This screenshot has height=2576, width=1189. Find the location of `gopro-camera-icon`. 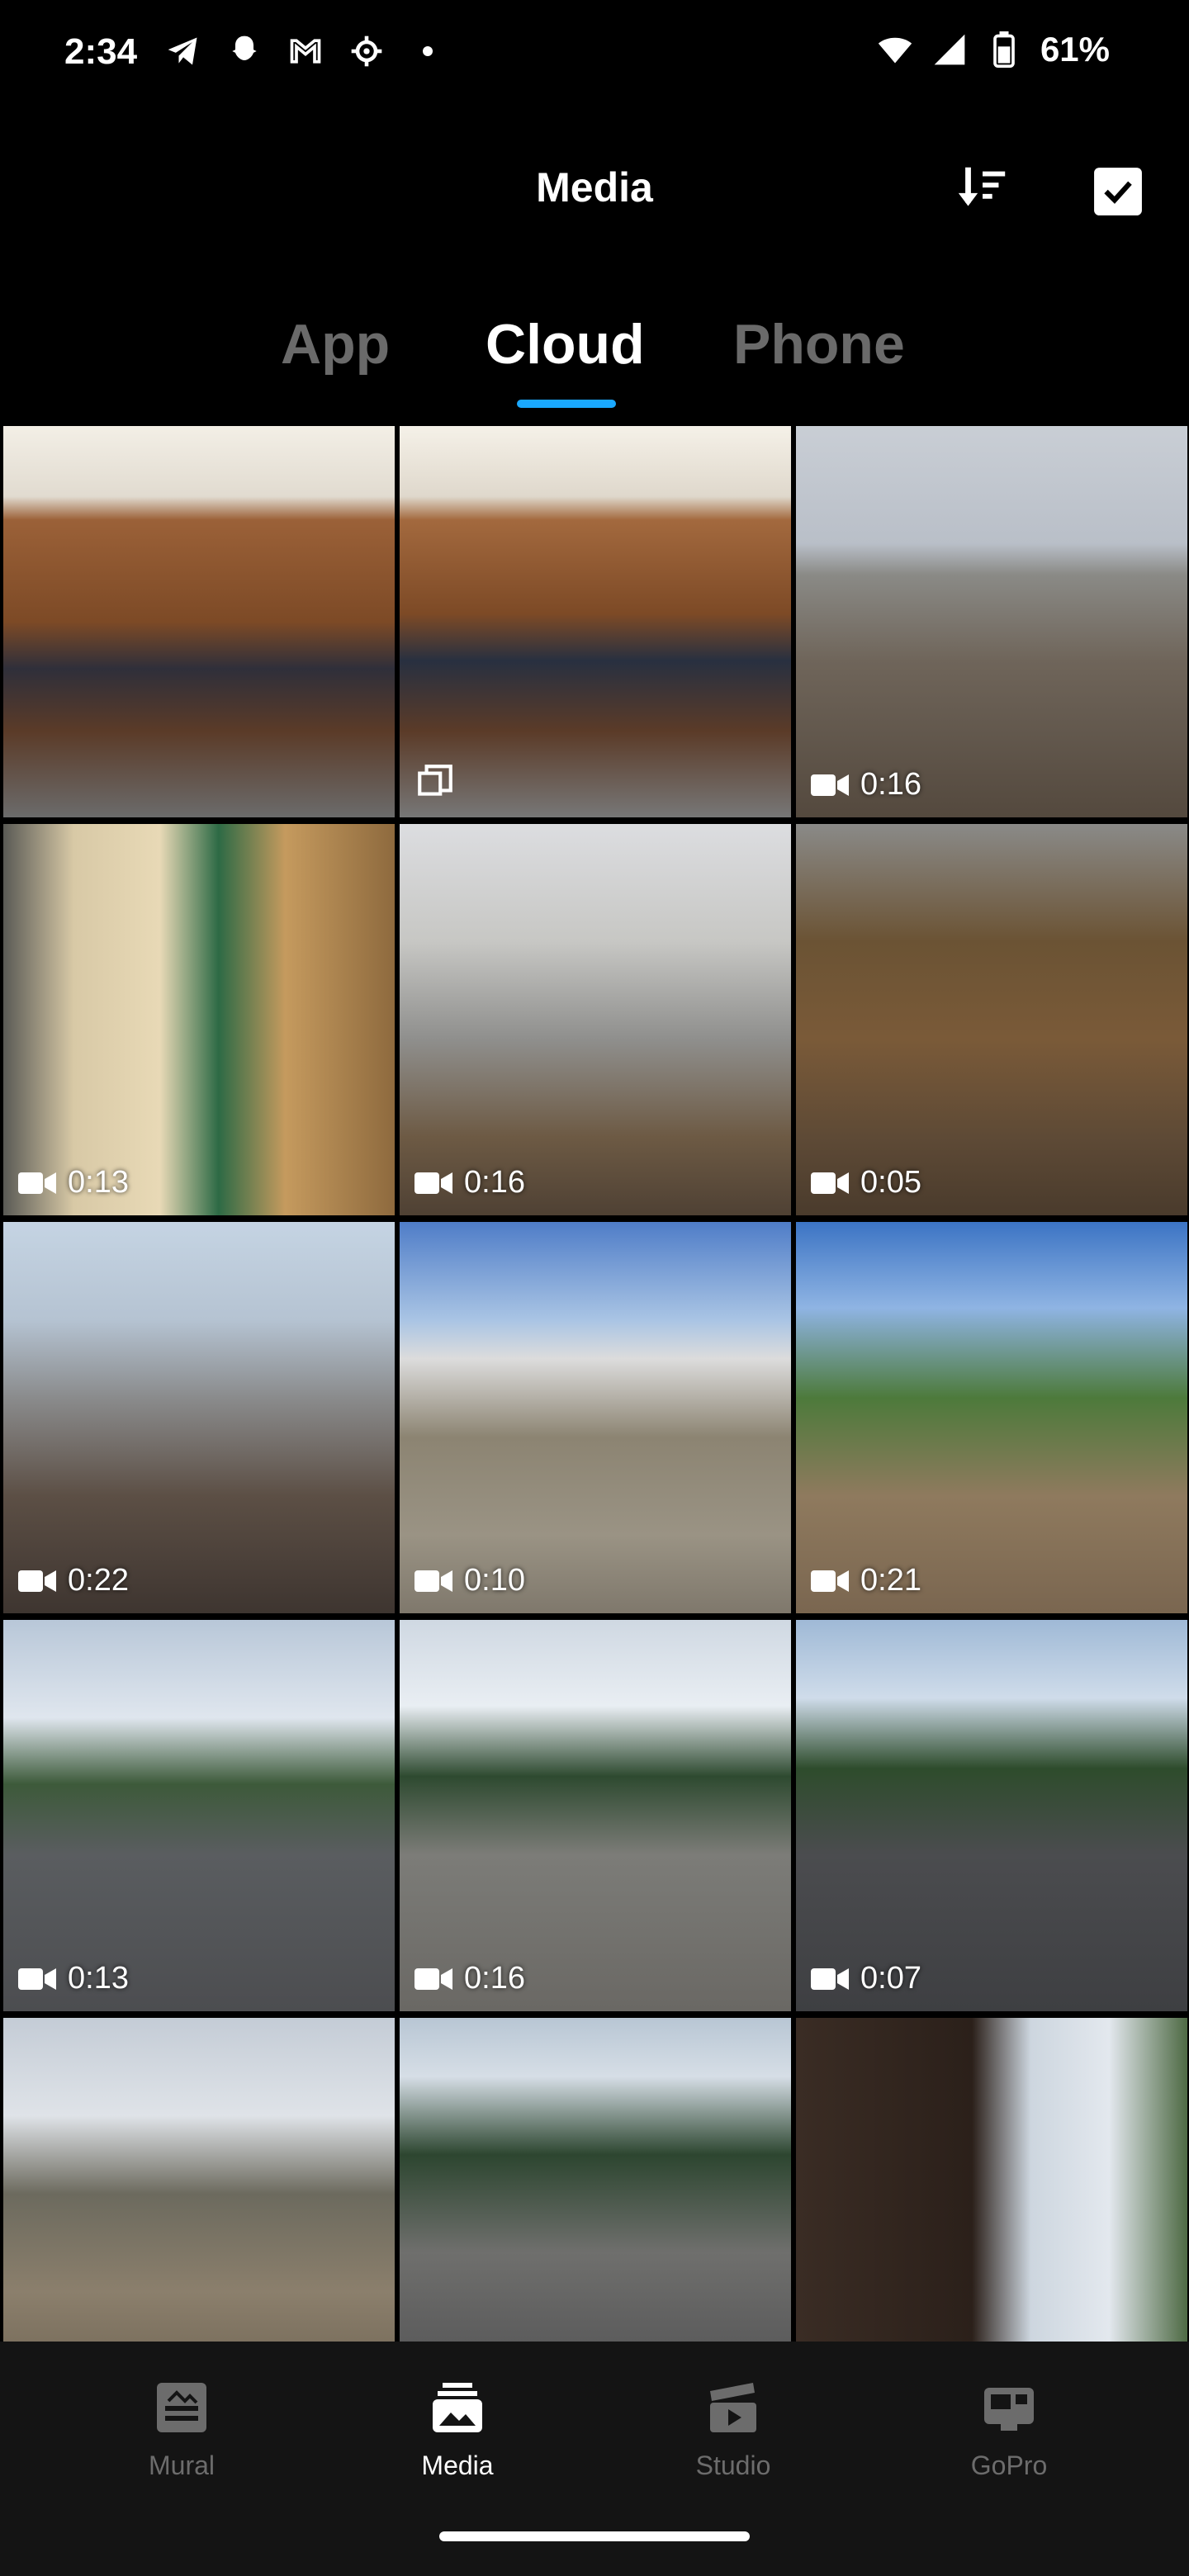

gopro-camera-icon is located at coordinates (1009, 2408).